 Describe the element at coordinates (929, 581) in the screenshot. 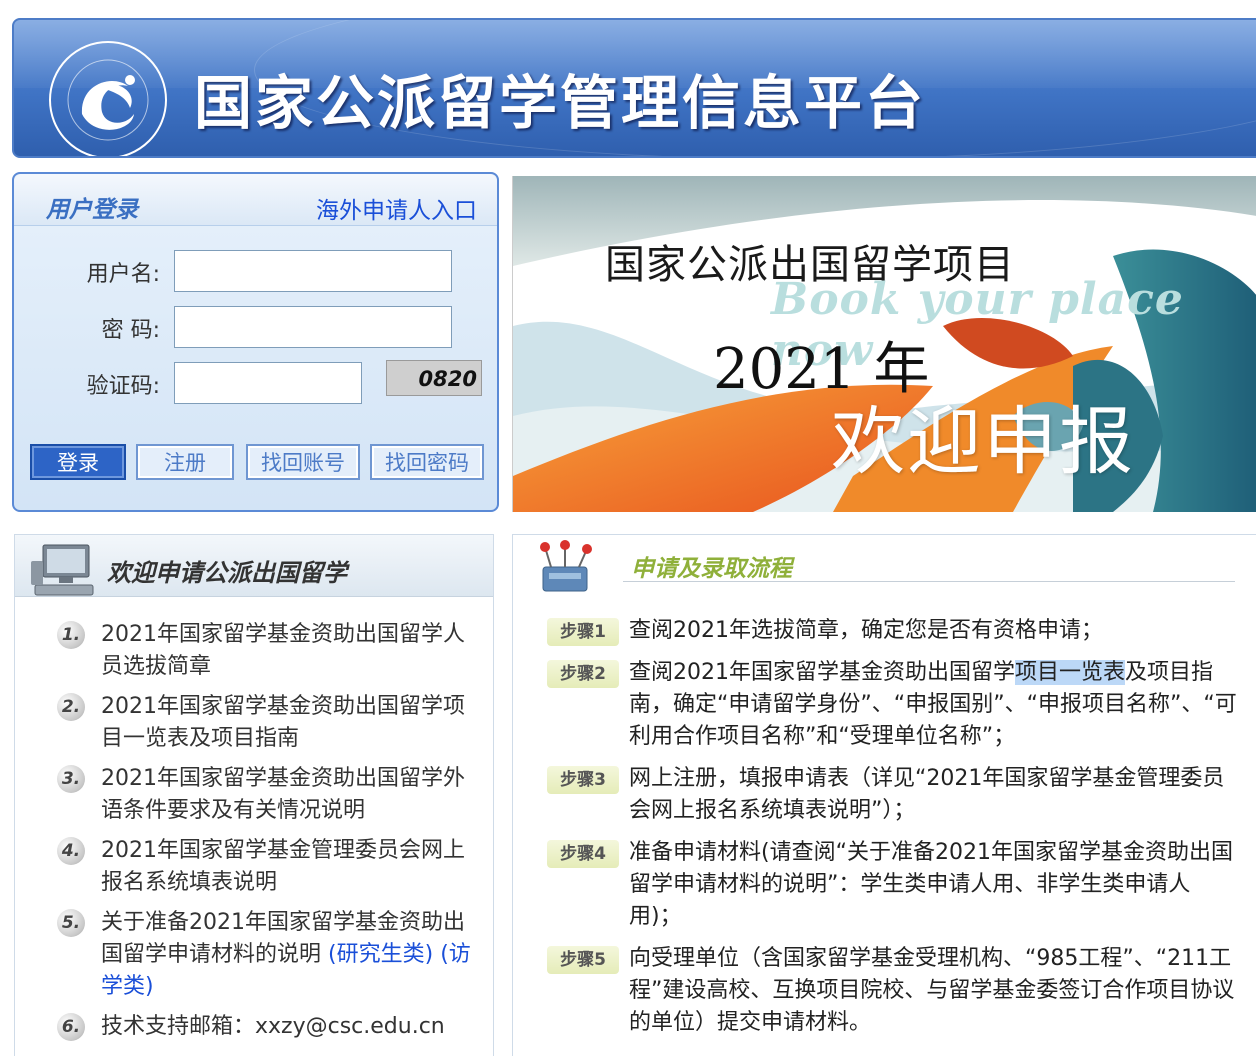

I see `process-divider` at that location.